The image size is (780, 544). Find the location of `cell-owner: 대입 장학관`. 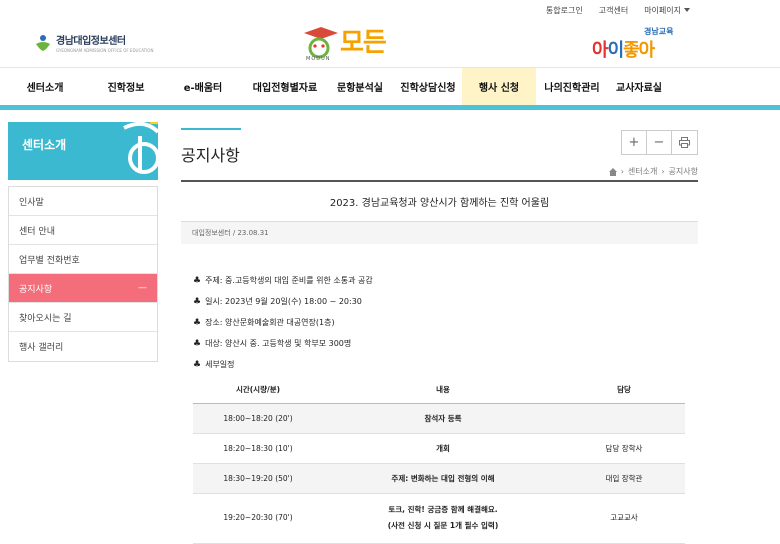

cell-owner: 대입 장학관 is located at coordinates (624, 478).